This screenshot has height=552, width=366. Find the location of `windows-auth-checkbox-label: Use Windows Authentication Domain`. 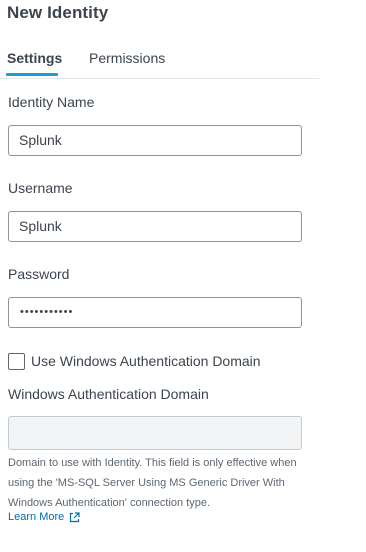

windows-auth-checkbox-label: Use Windows Authentication Domain is located at coordinates (146, 361).